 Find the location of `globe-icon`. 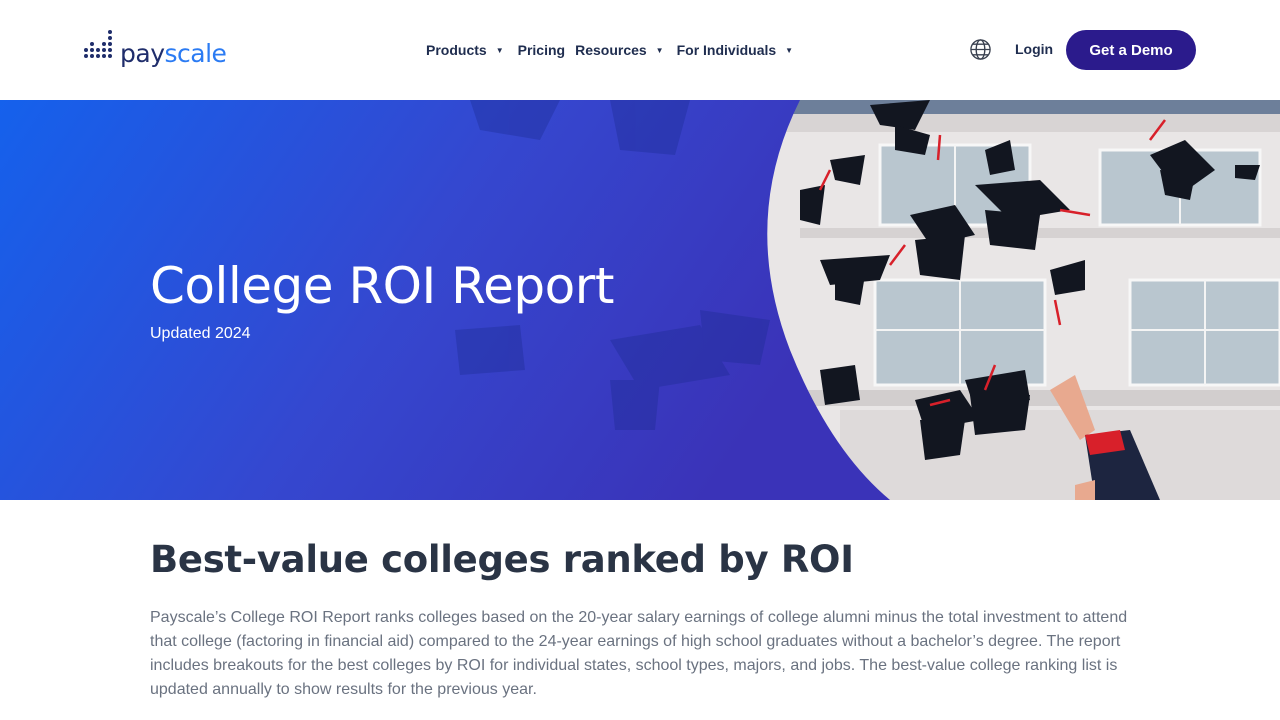

globe-icon is located at coordinates (980, 49).